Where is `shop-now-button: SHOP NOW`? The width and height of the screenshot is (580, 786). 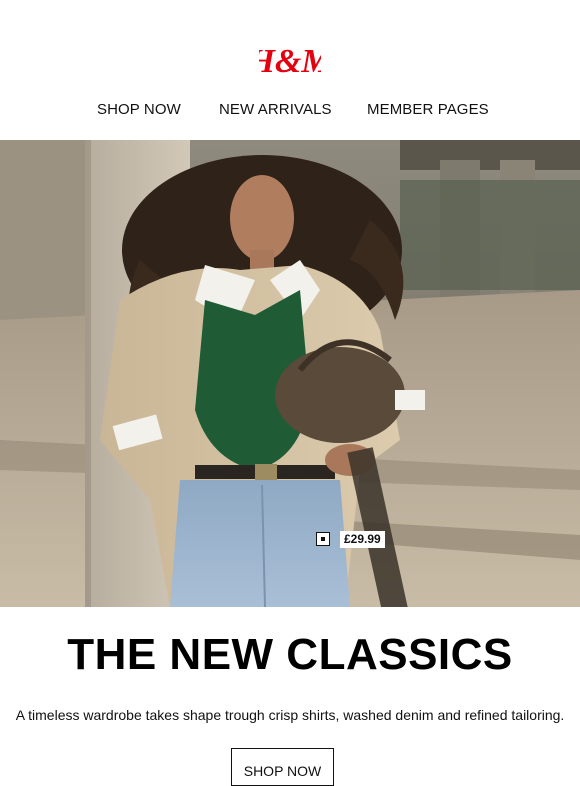
shop-now-button: SHOP NOW is located at coordinates (282, 767).